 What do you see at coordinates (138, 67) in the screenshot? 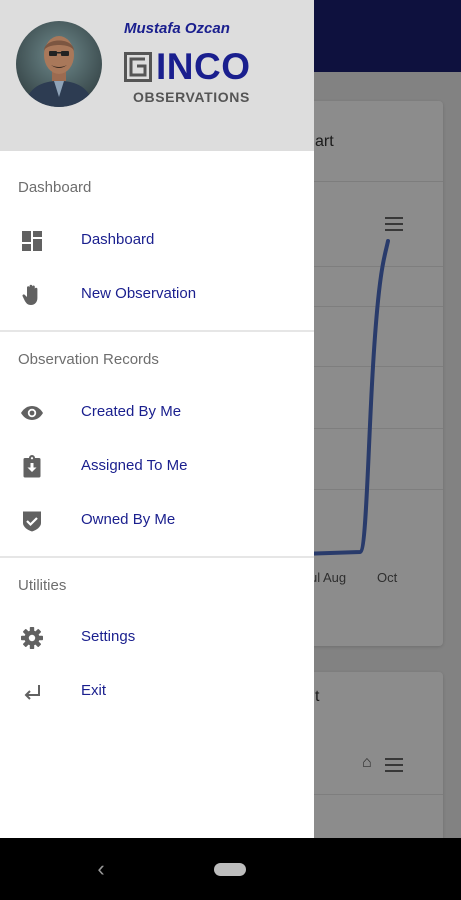
I see `logo-mark-icon` at bounding box center [138, 67].